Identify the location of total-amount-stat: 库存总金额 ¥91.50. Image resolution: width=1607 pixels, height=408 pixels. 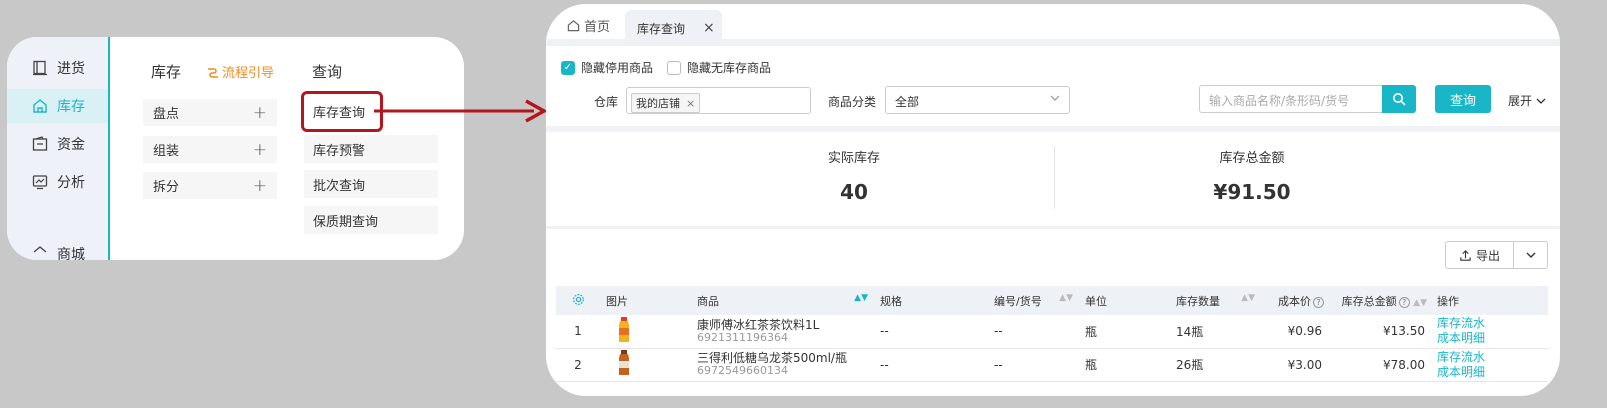
(1252, 175).